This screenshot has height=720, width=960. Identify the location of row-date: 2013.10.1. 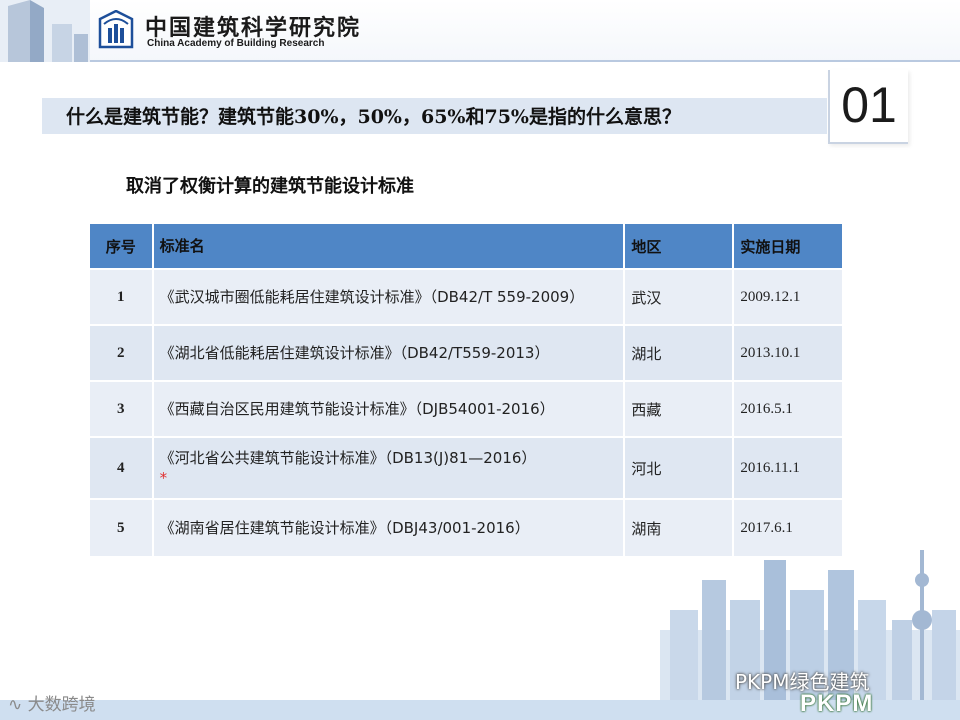
(788, 353).